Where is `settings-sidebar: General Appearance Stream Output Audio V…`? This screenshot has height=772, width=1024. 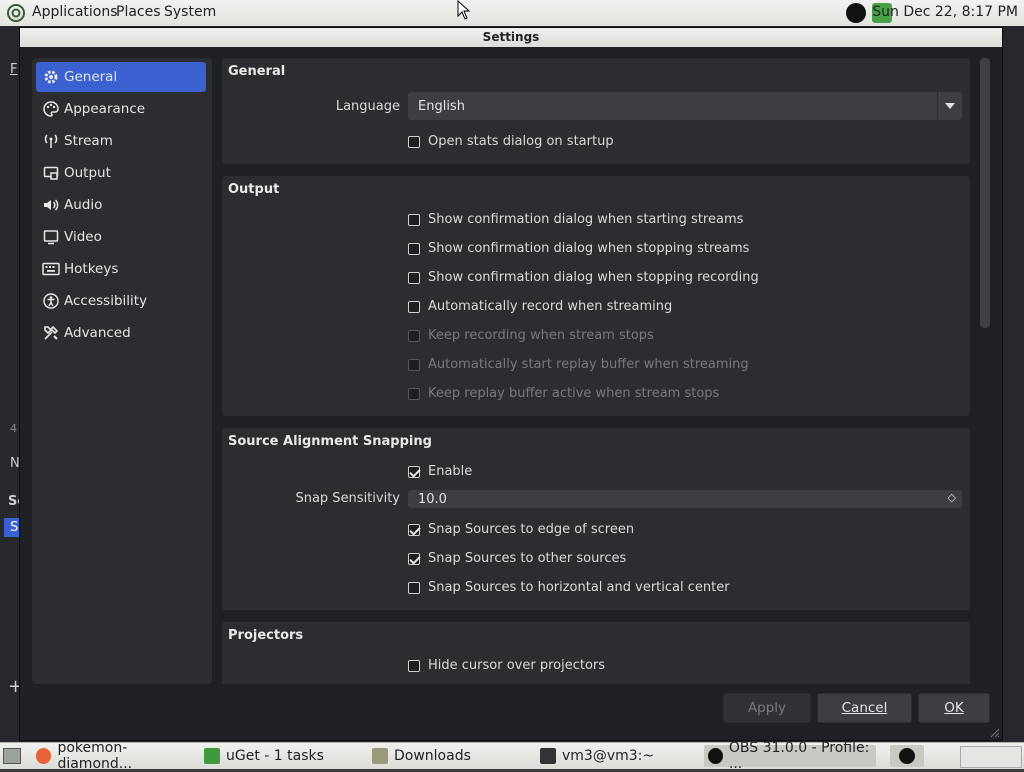
settings-sidebar: General Appearance Stream Output Audio V… is located at coordinates (122, 371).